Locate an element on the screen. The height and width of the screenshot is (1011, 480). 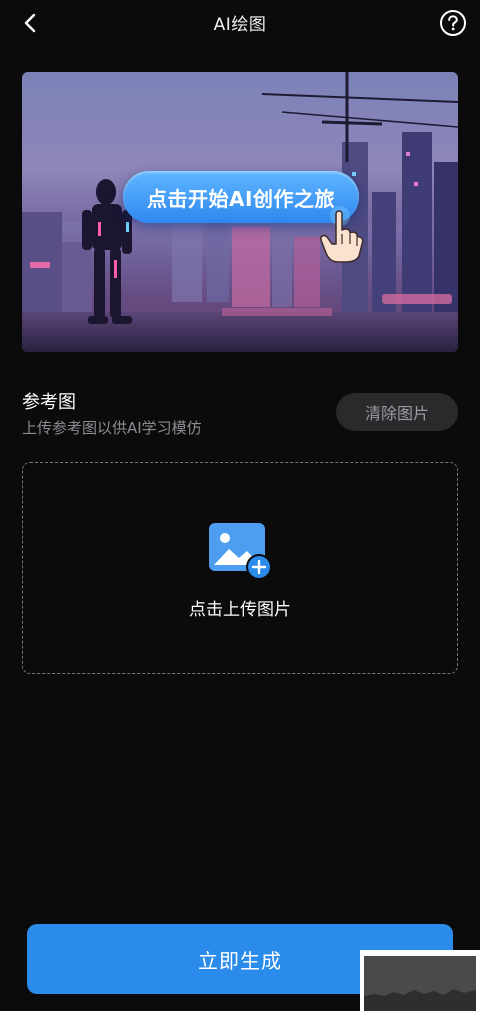
question-circle-icon is located at coordinates (453, 23).